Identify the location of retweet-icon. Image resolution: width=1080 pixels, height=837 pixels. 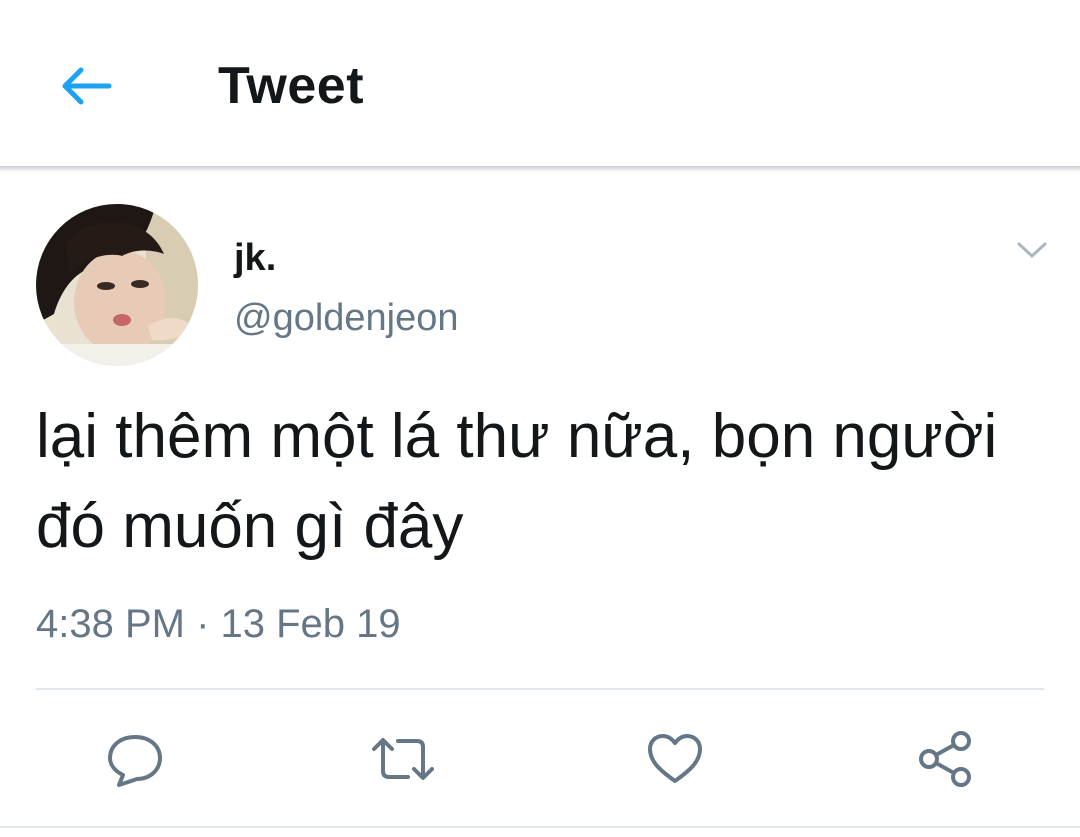
(403, 759).